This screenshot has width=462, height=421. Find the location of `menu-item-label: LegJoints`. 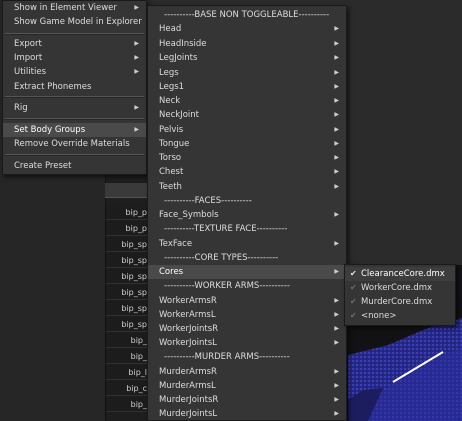

menu-item-label: LegJoints is located at coordinates (178, 58).